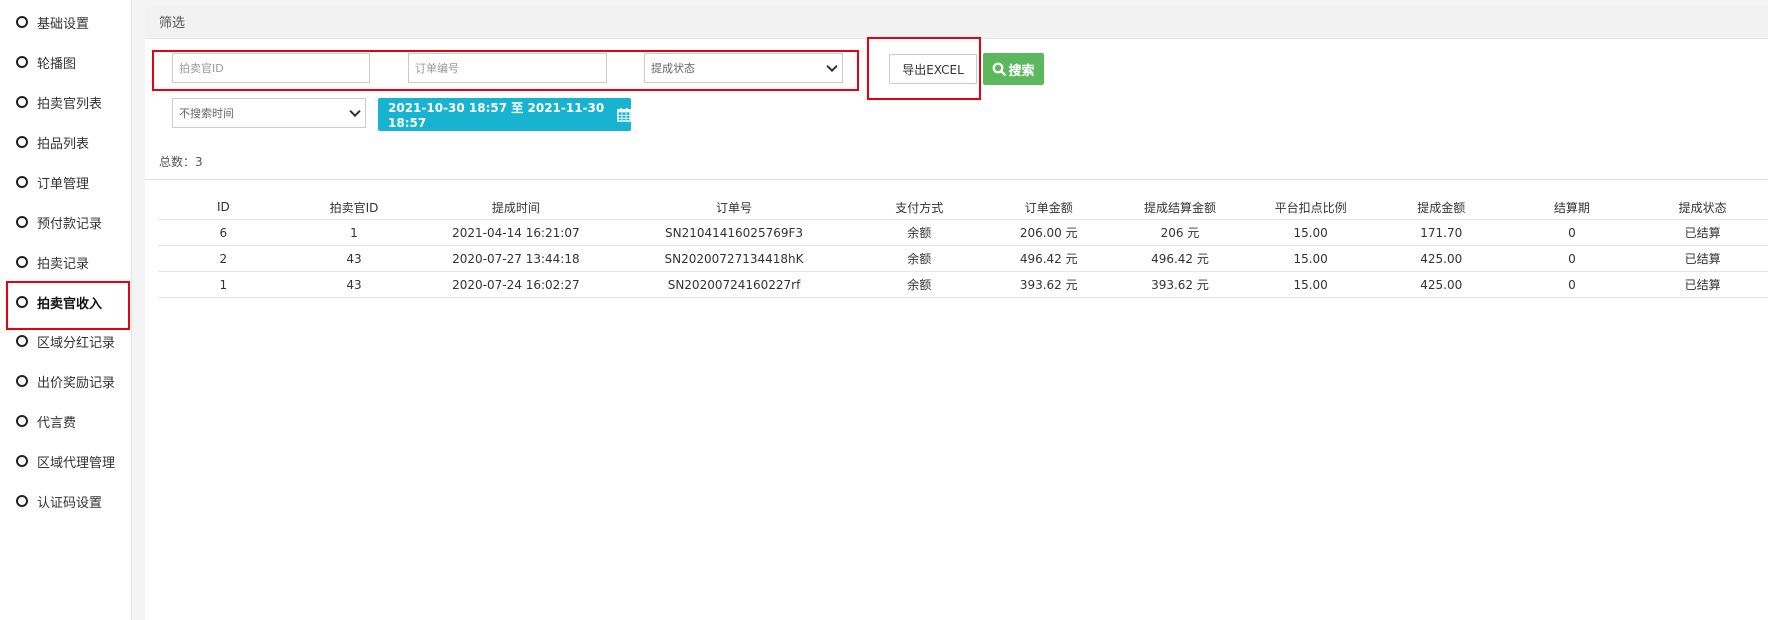 The image size is (1768, 620). I want to click on sidebar-item-label: 认证码设置, so click(70, 503).